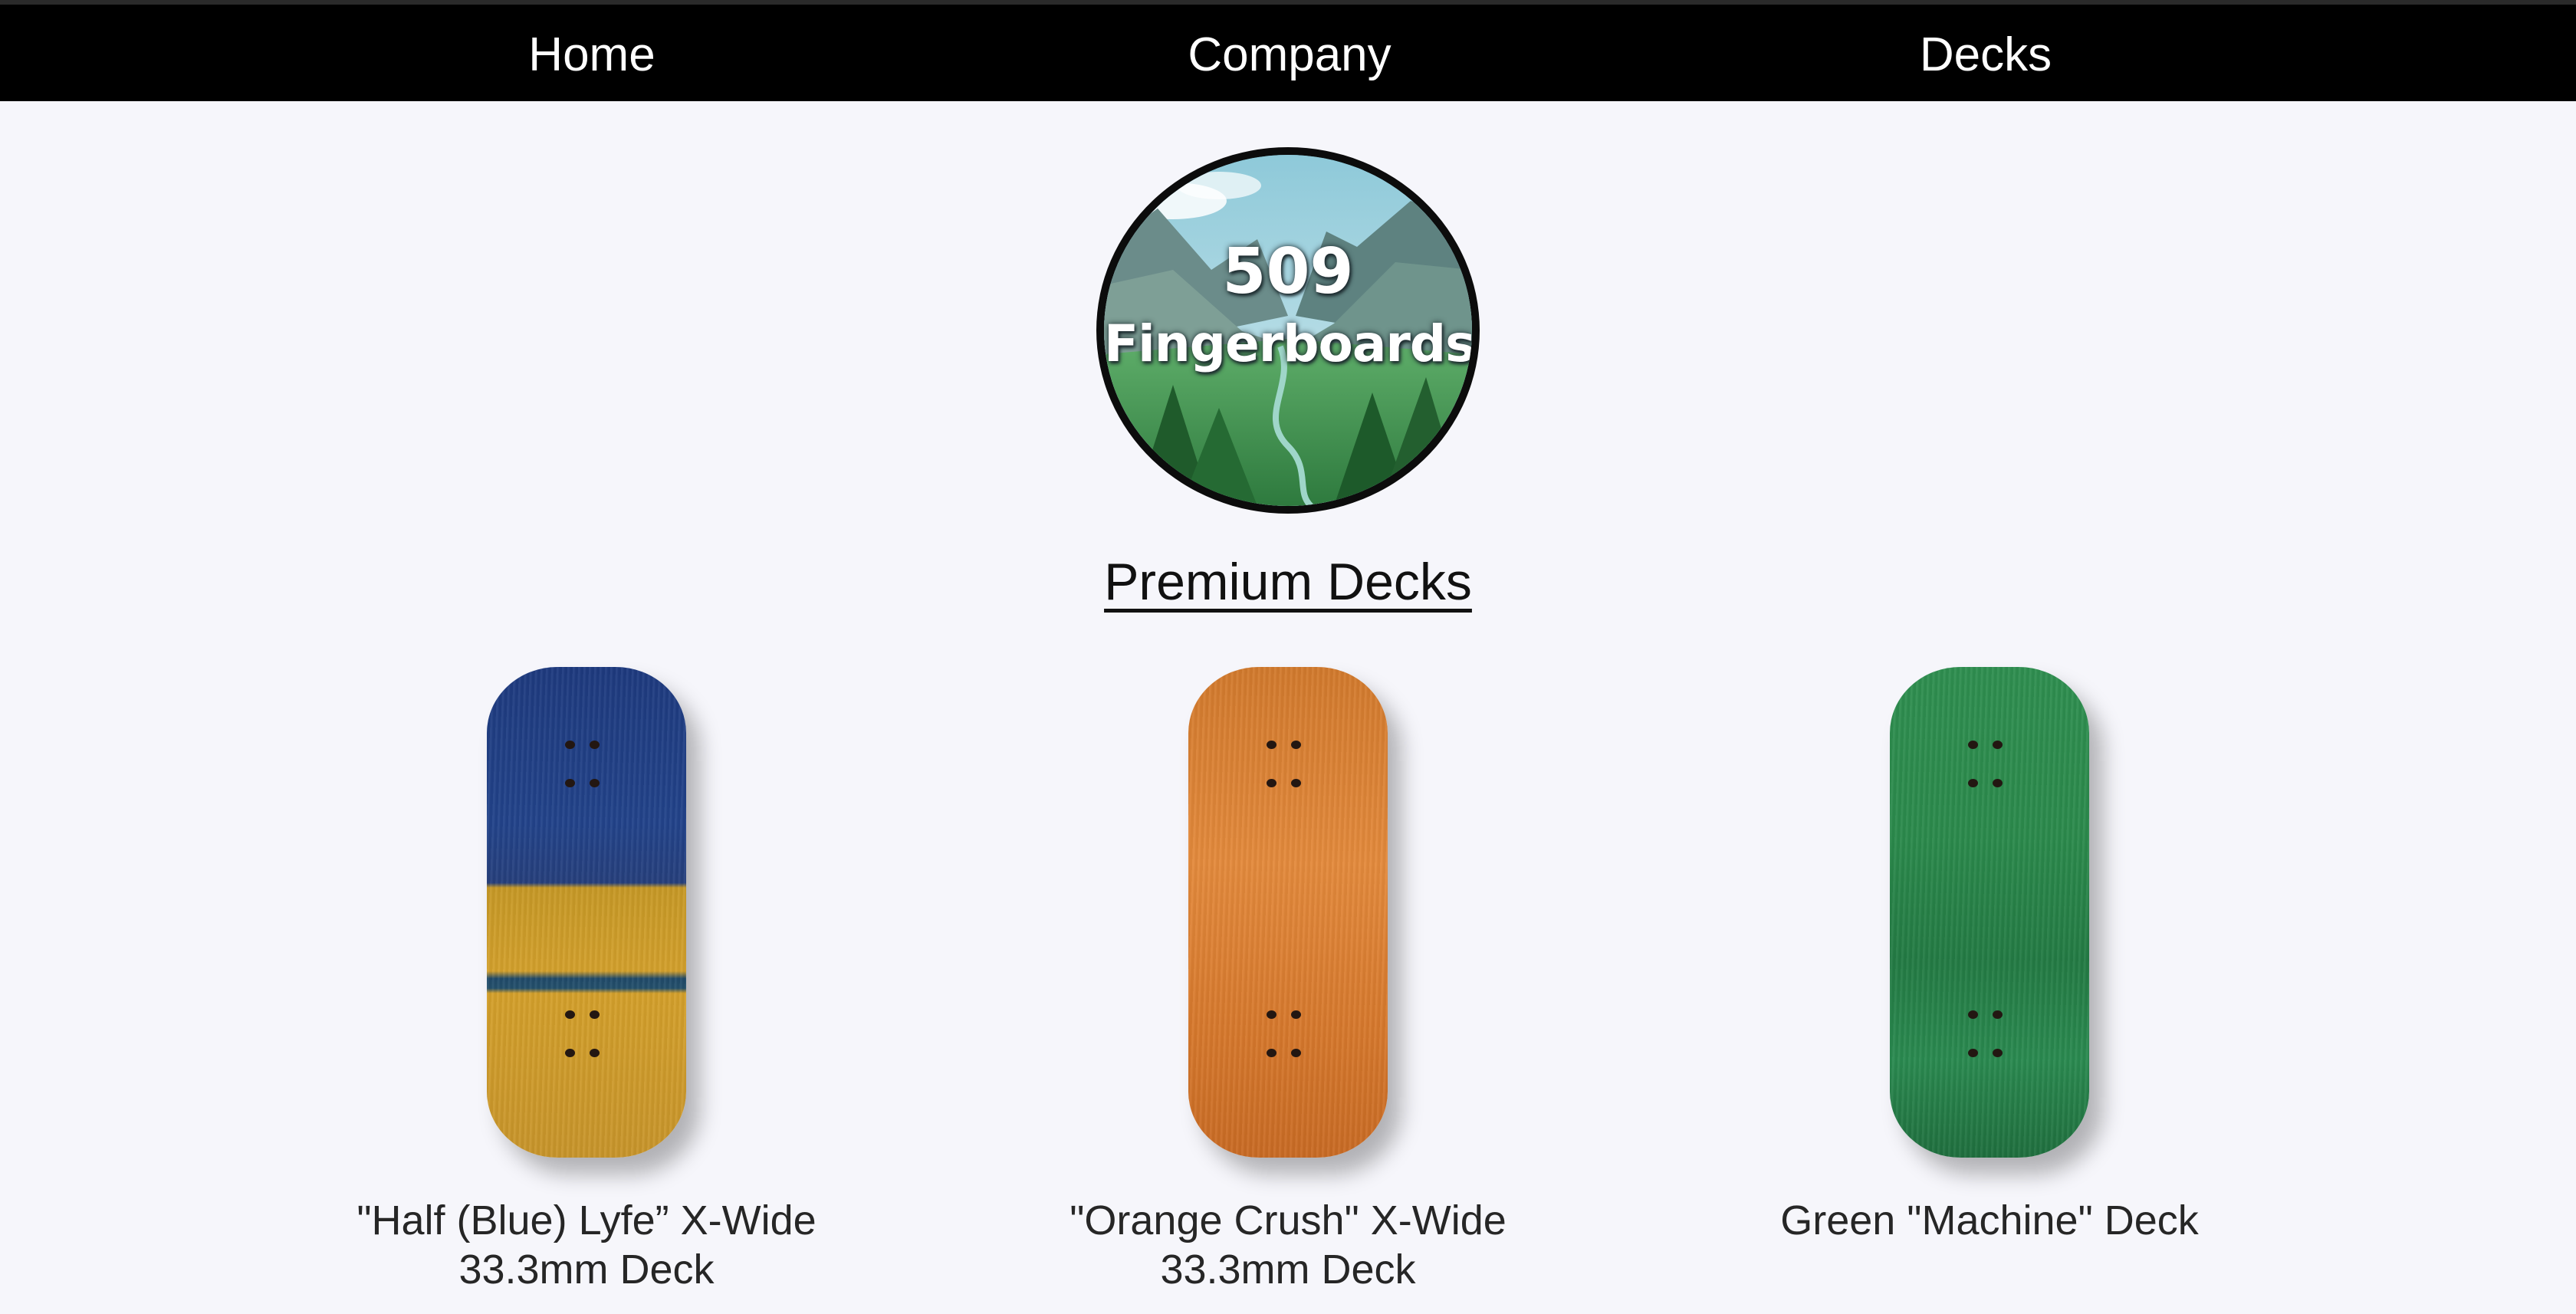  I want to click on section-title-premium-decks: Premium Decks, so click(1288, 582).